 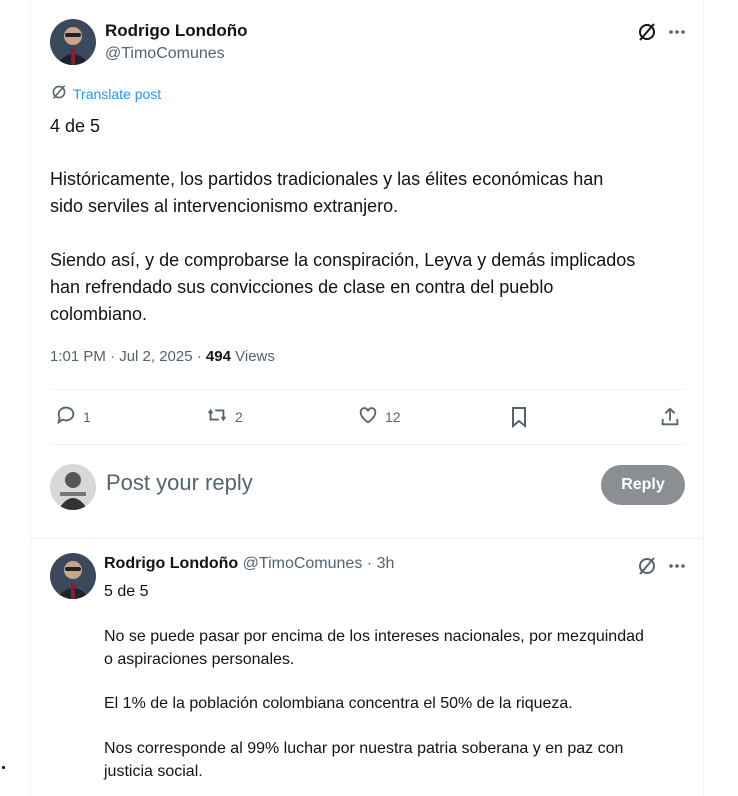 What do you see at coordinates (393, 416) in the screenshot?
I see `like-count: 12` at bounding box center [393, 416].